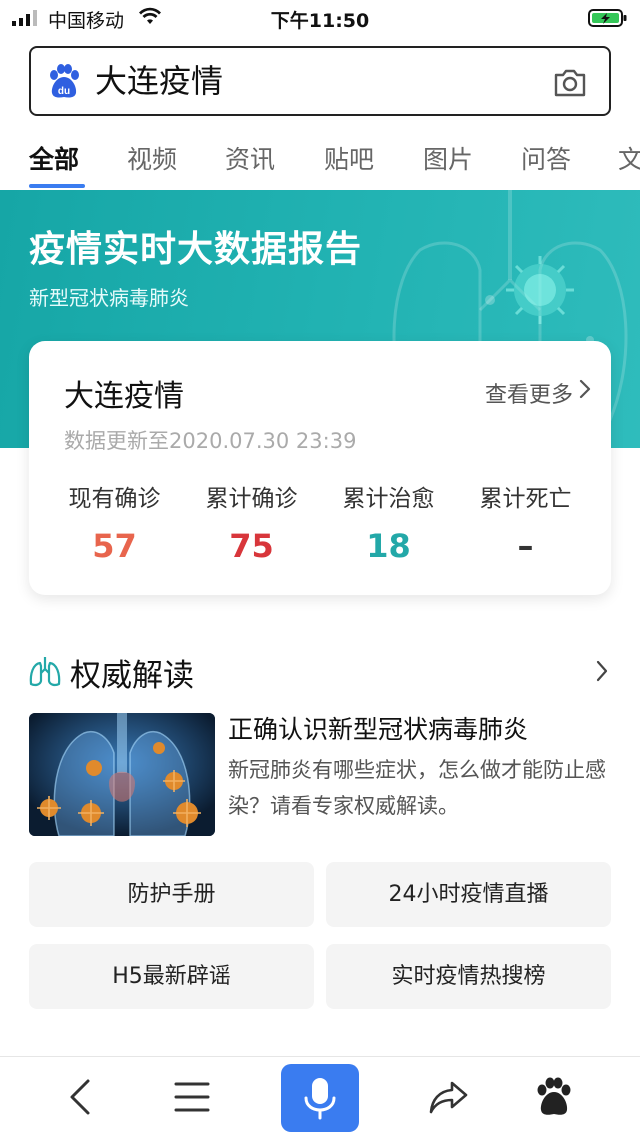 The width and height of the screenshot is (640, 1138). I want to click on article-thumbnail, so click(122, 774).